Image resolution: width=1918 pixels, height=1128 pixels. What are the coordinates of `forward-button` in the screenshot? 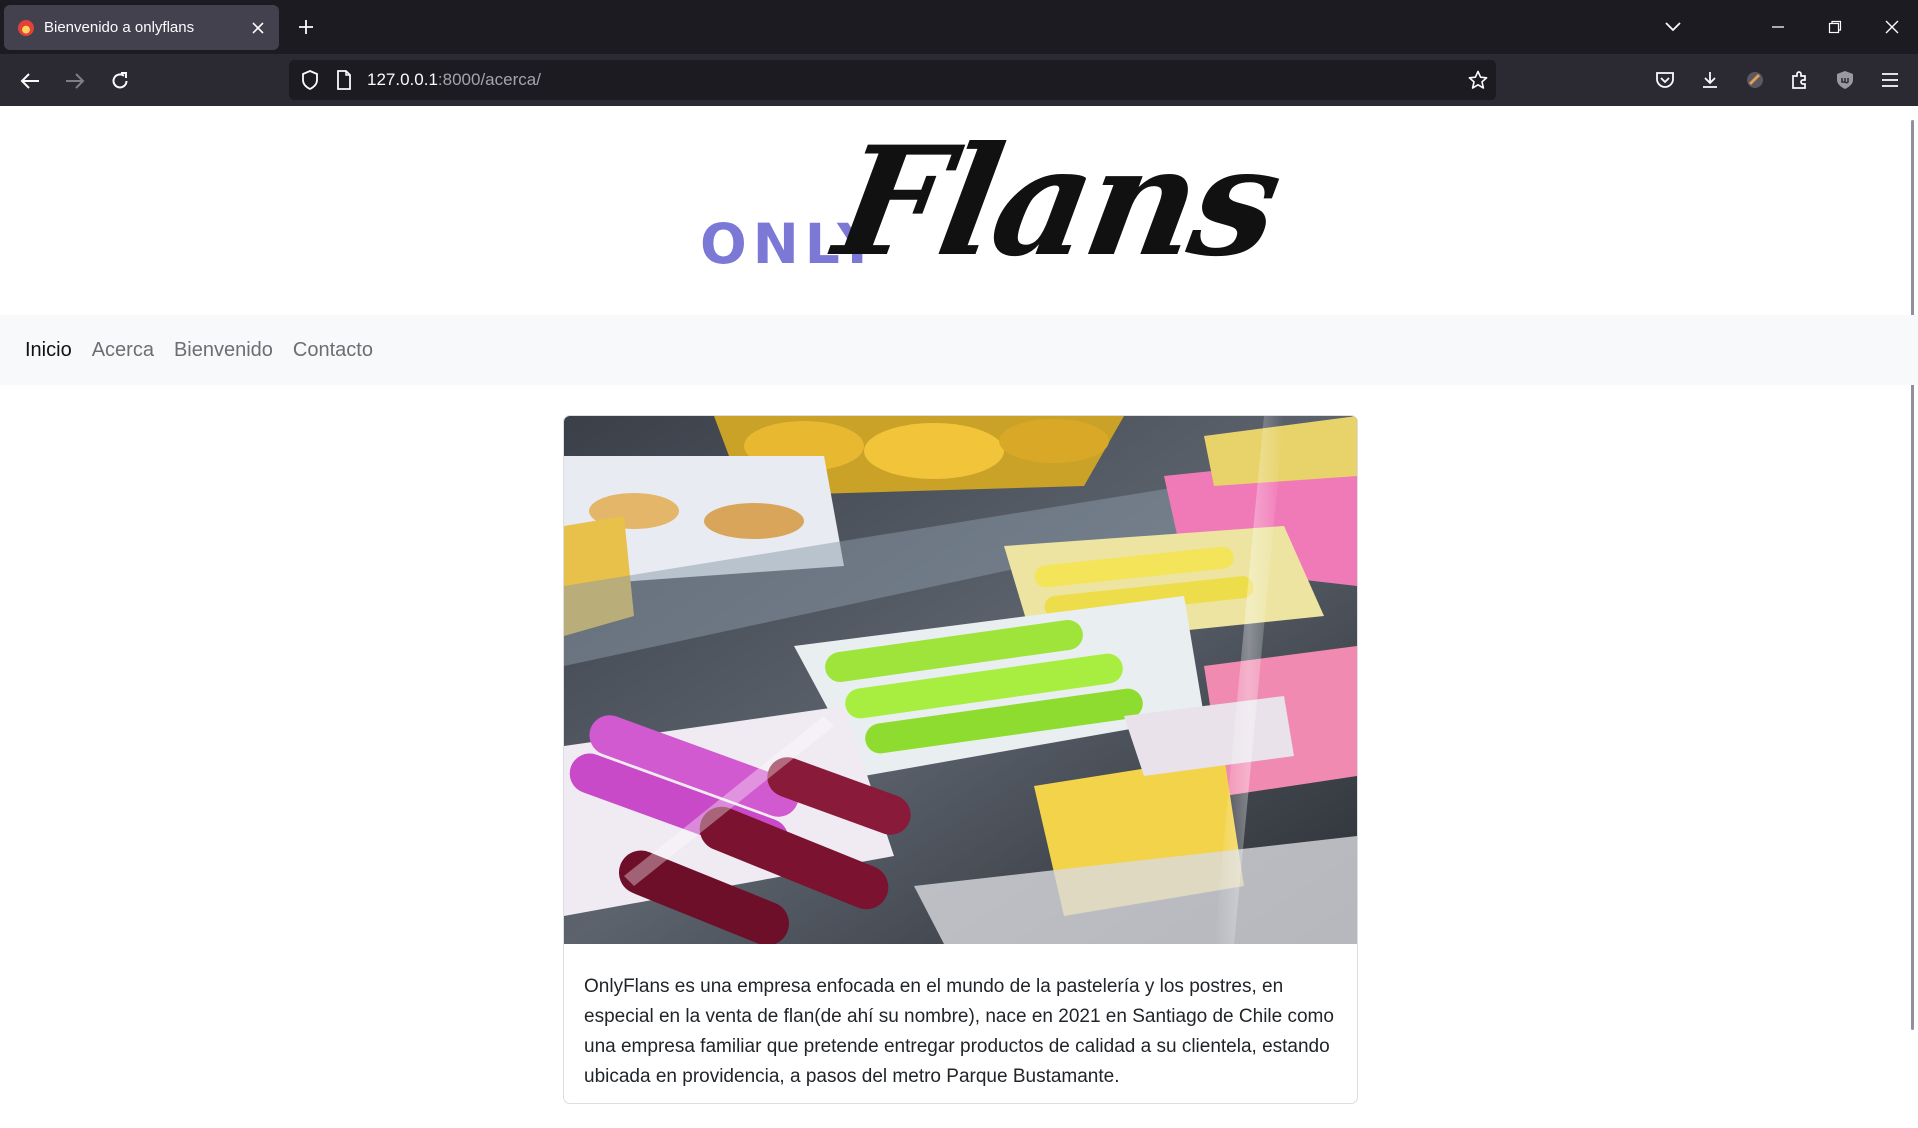 It's located at (75, 81).